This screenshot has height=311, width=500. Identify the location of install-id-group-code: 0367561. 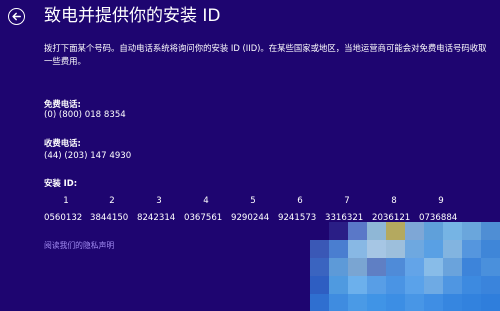
(203, 218).